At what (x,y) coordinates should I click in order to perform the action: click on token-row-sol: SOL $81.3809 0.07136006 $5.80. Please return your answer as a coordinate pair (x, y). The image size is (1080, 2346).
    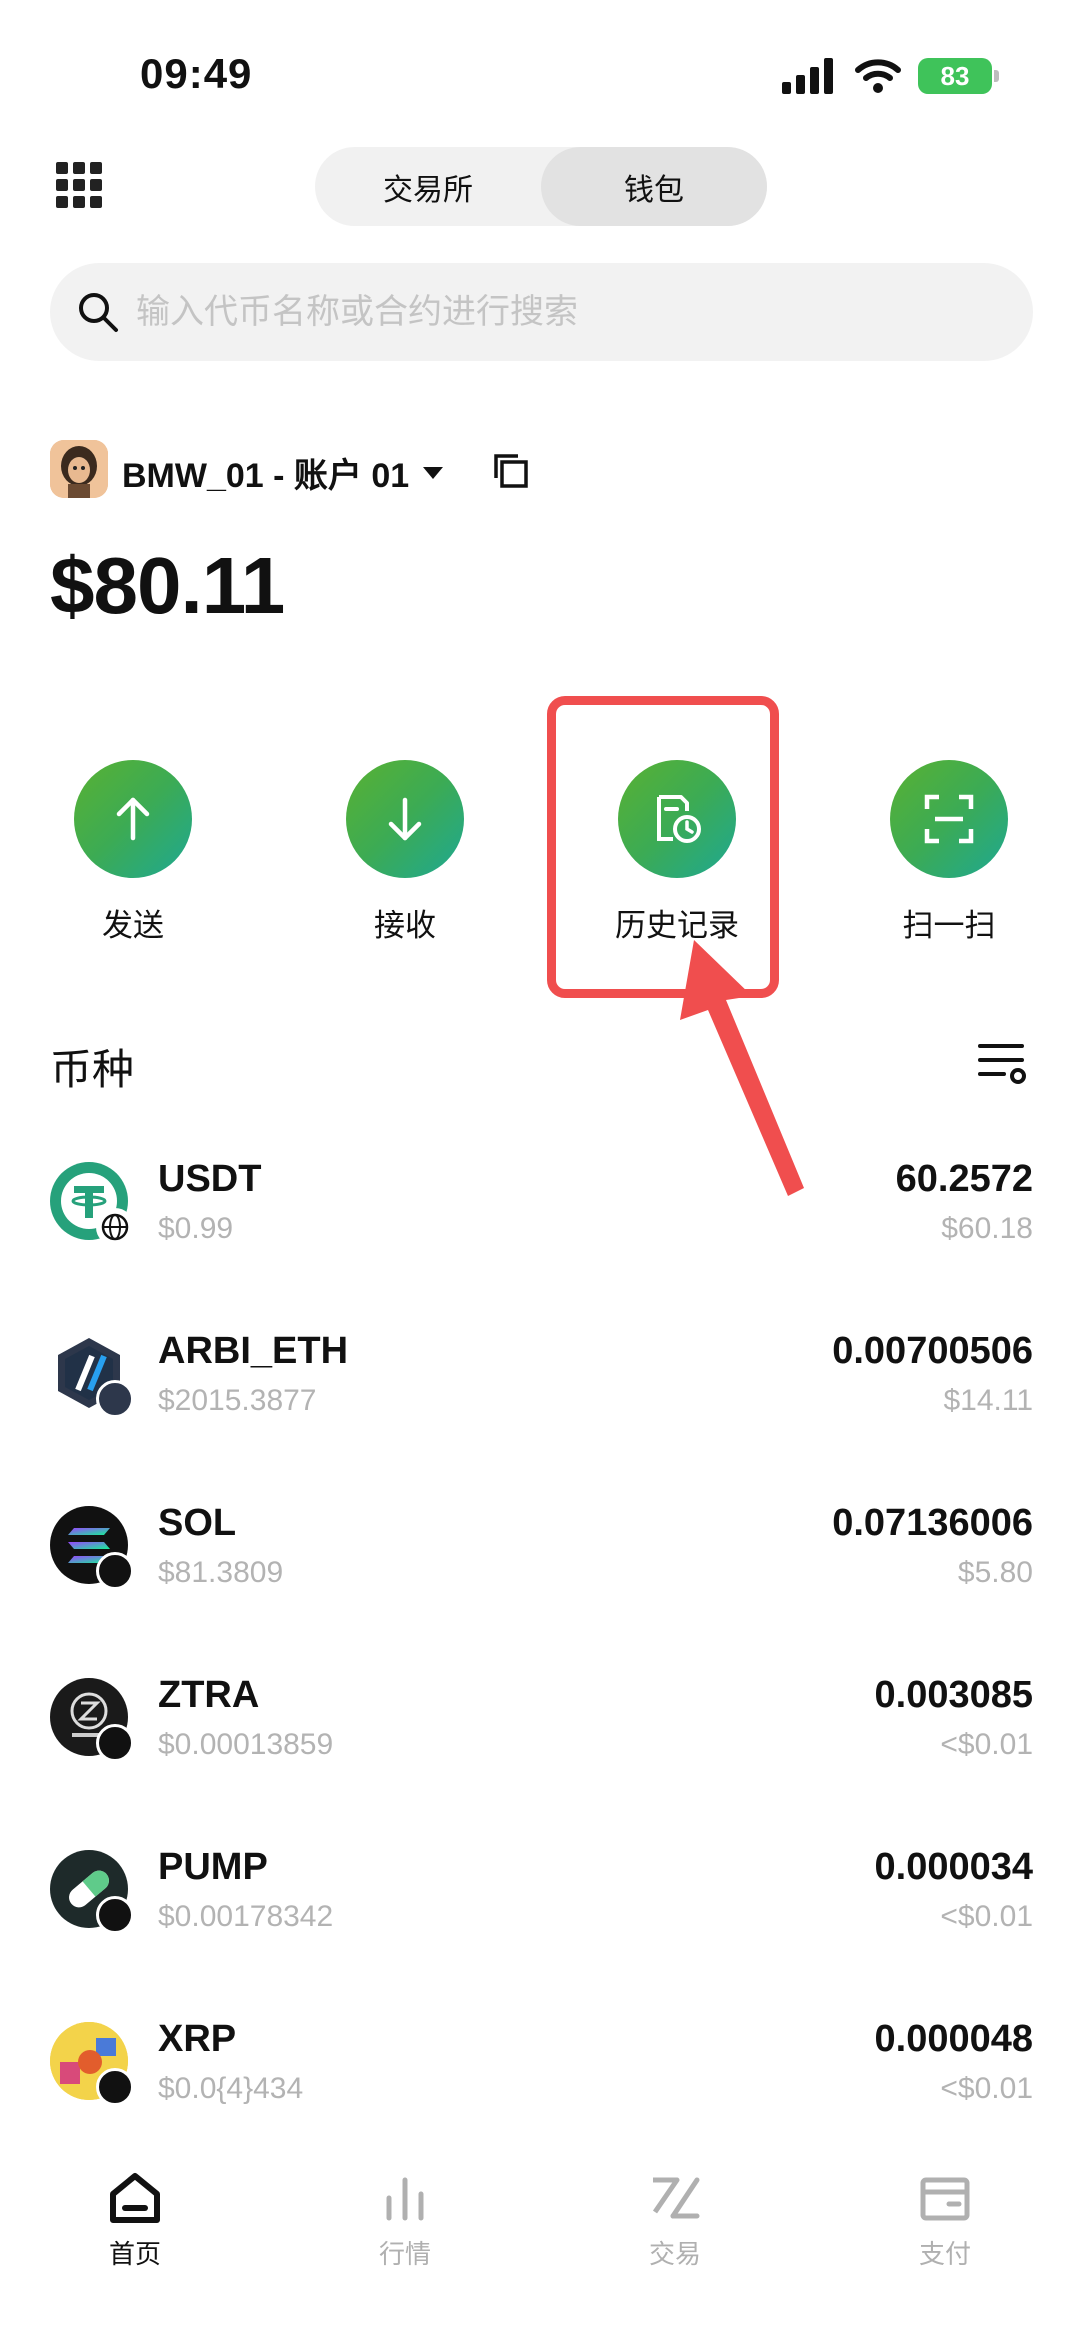
    Looking at the image, I should click on (541, 1590).